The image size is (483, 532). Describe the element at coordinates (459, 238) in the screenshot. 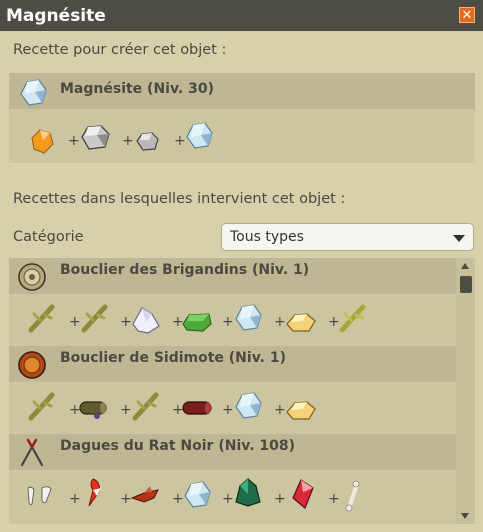

I see `chevron-down-icon` at that location.